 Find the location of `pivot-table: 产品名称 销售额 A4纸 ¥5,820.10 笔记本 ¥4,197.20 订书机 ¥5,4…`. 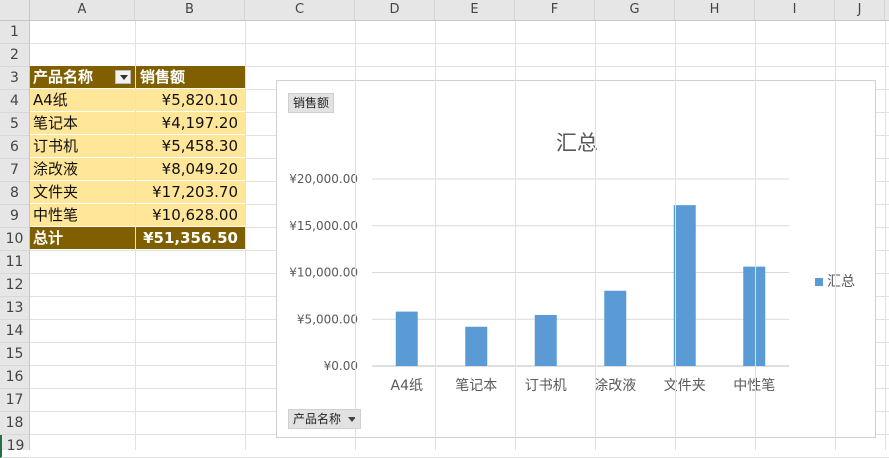

pivot-table: 产品名称 销售额 A4纸 ¥5,820.10 笔记本 ¥4,197.20 订书机 ¥5,4… is located at coordinates (138, 158).